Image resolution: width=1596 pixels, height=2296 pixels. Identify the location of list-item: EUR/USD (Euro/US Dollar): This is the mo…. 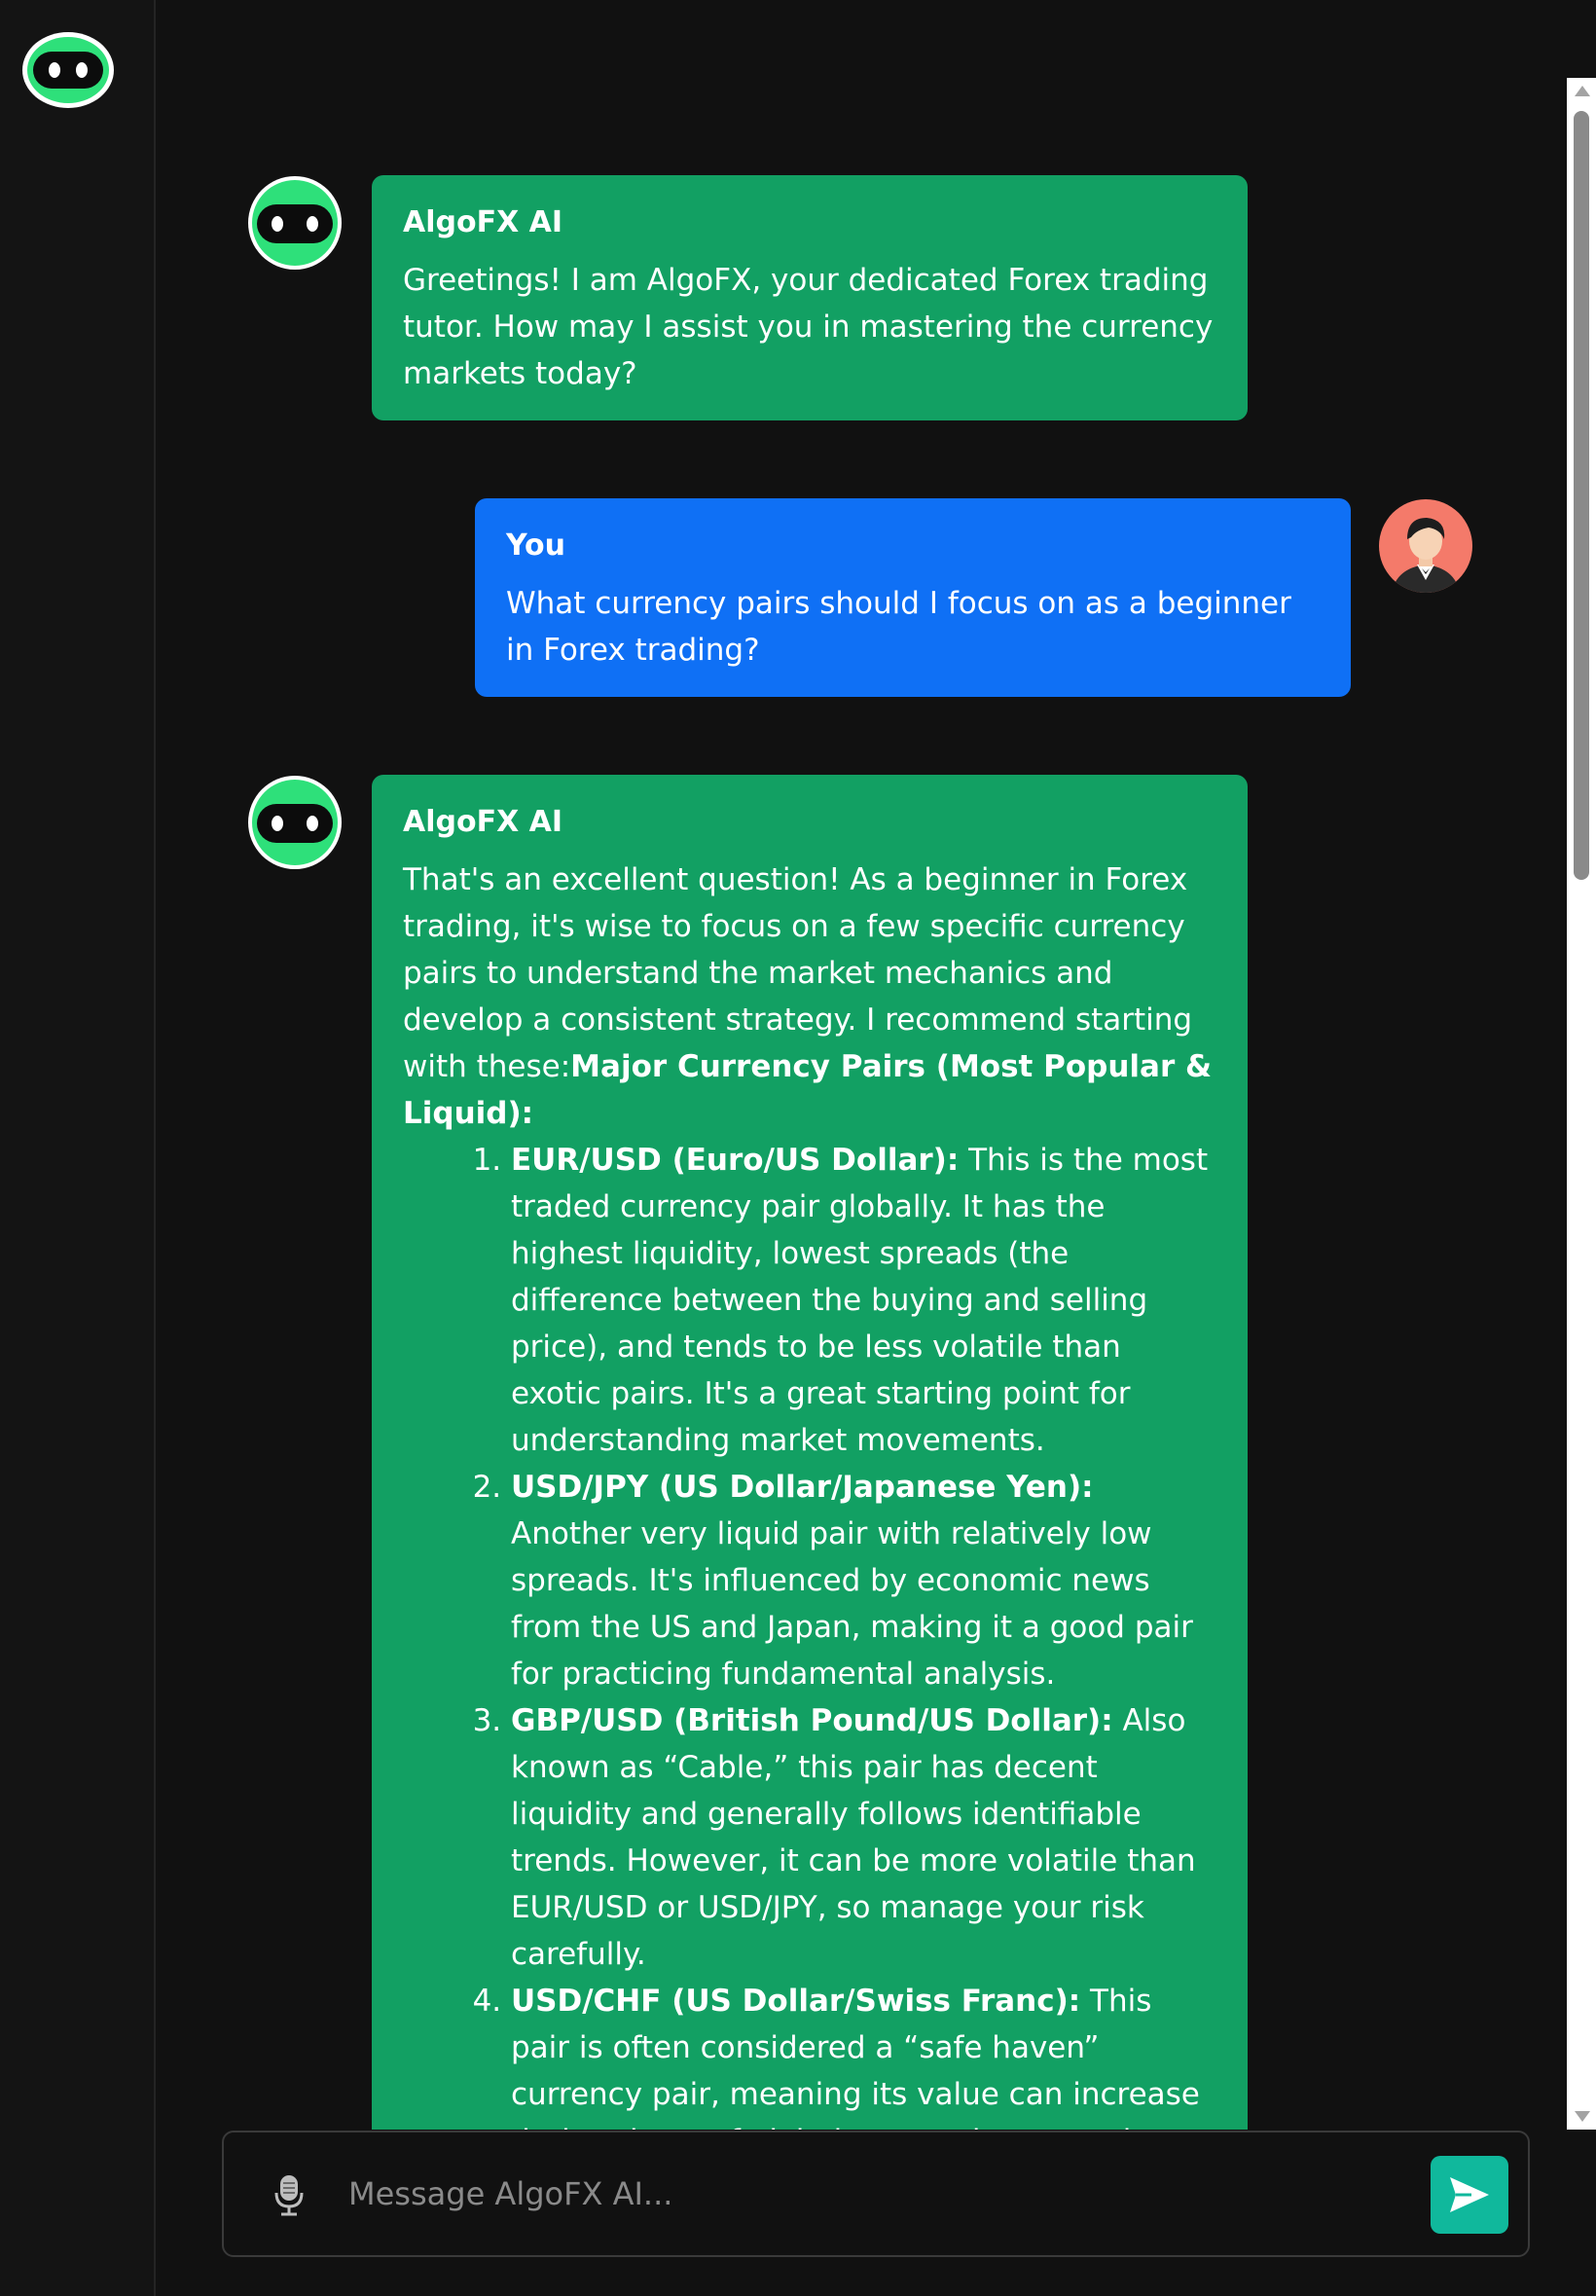
(864, 1300).